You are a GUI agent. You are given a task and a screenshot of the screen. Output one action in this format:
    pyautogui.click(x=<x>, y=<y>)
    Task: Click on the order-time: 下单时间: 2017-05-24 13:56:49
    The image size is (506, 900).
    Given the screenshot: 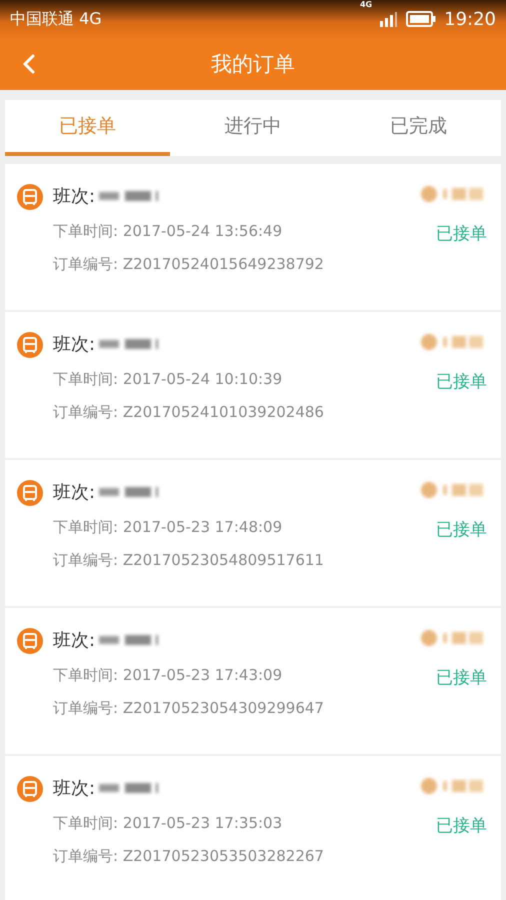 What is the action you would take?
    pyautogui.click(x=168, y=231)
    